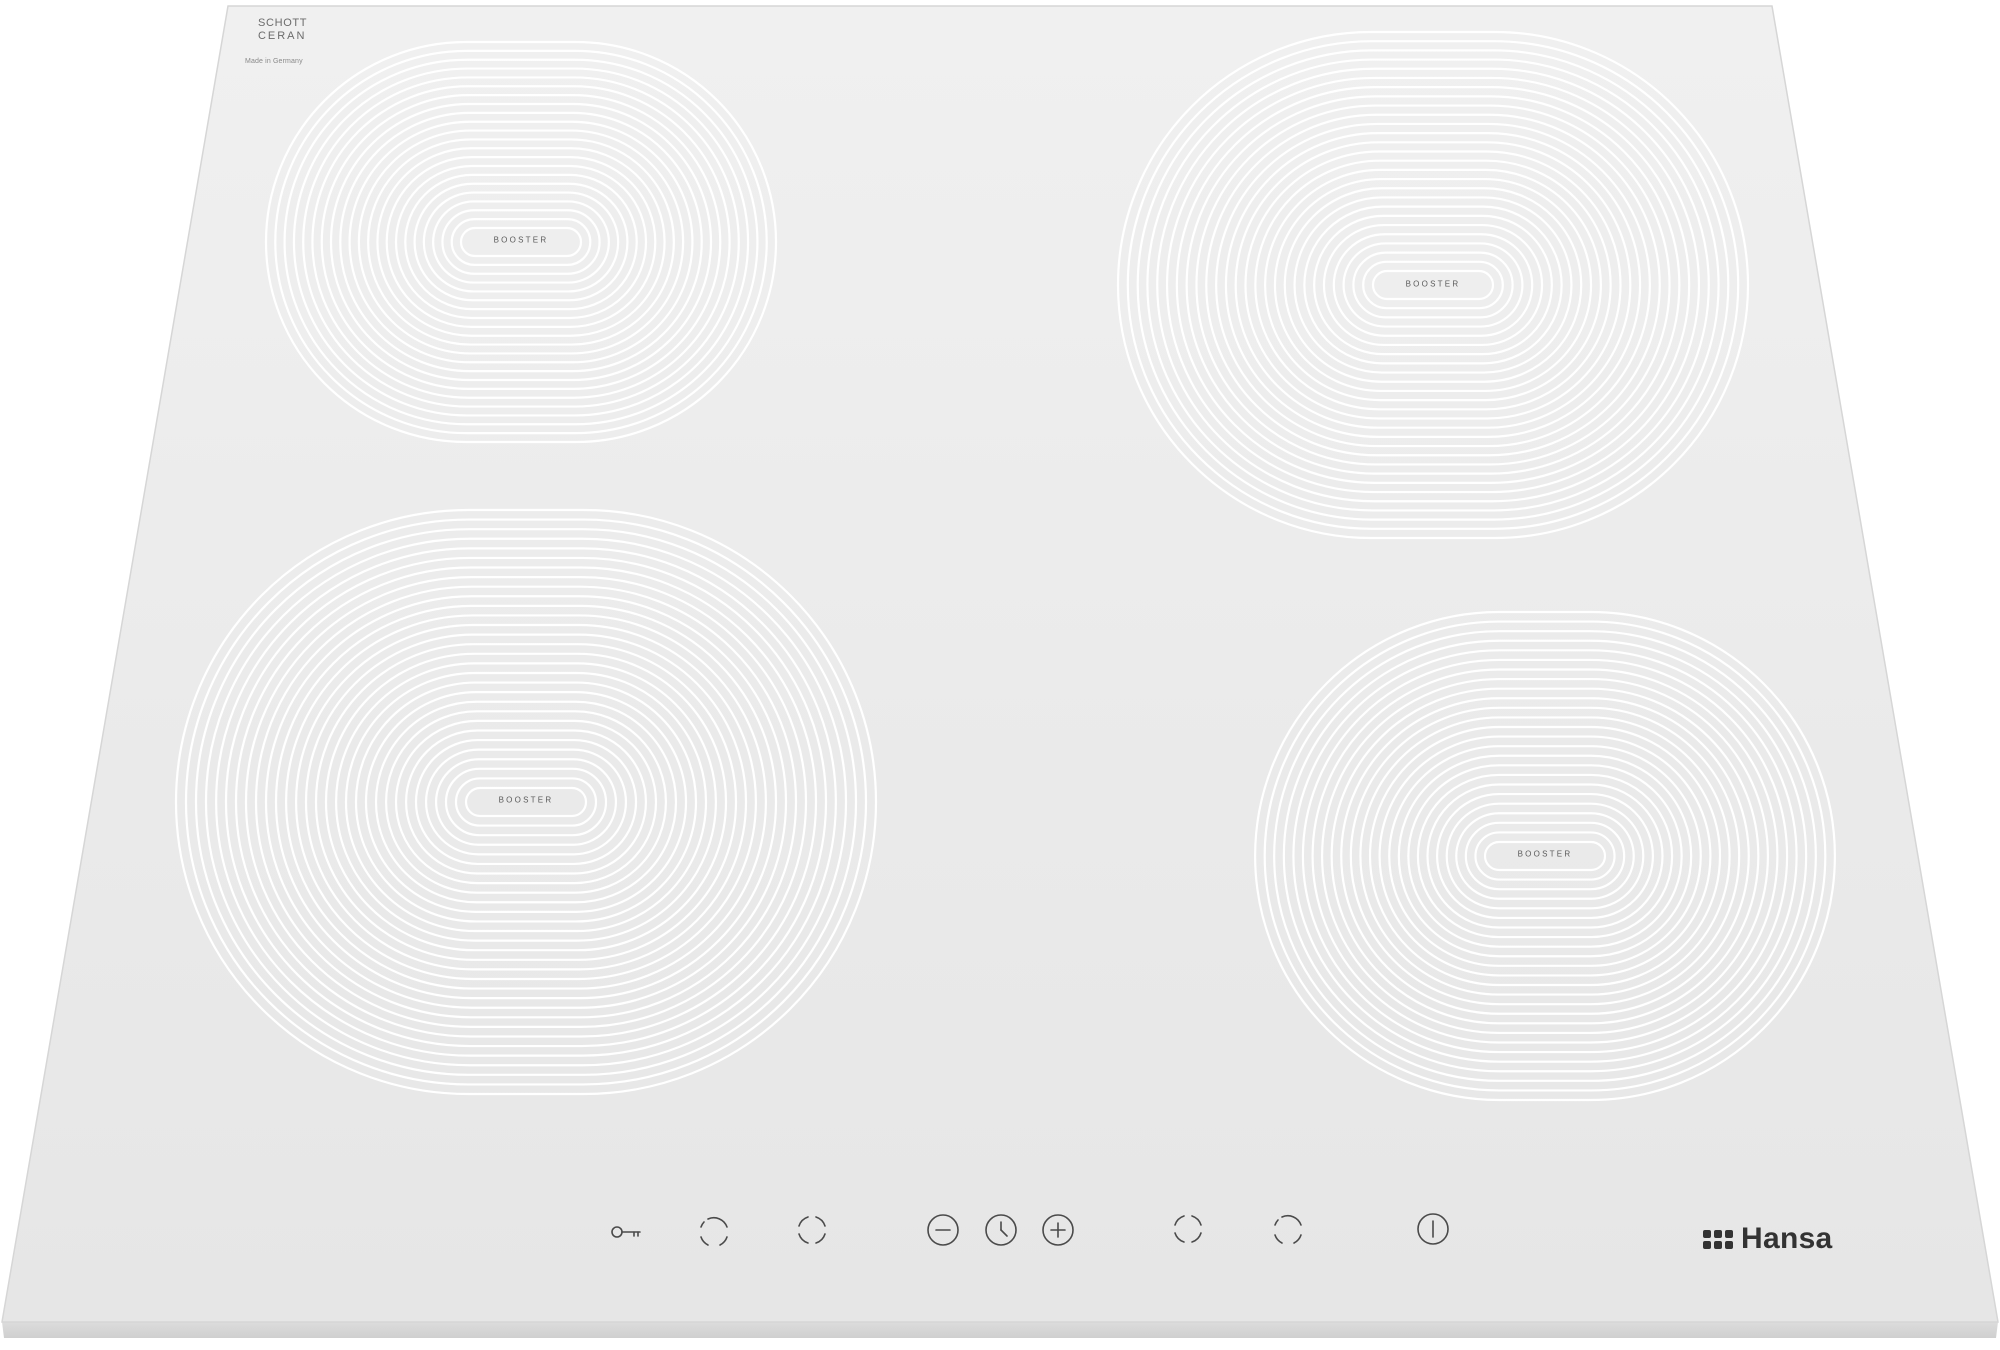 Image resolution: width=2000 pixels, height=1350 pixels. I want to click on brand-logo: Hansa, so click(1768, 1239).